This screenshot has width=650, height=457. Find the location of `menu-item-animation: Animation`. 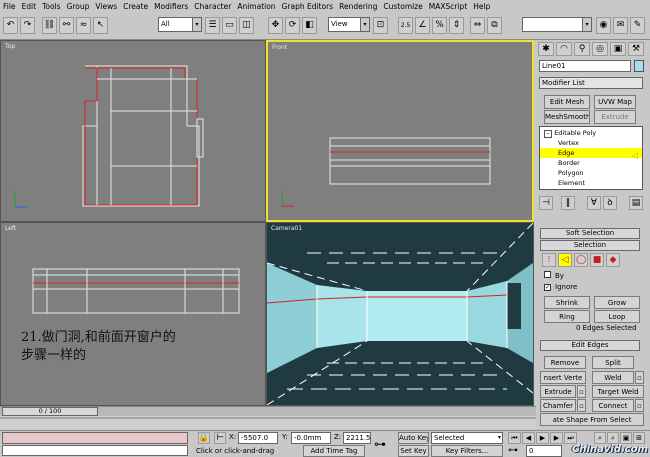

menu-item-animation: Animation is located at coordinates (256, 6).